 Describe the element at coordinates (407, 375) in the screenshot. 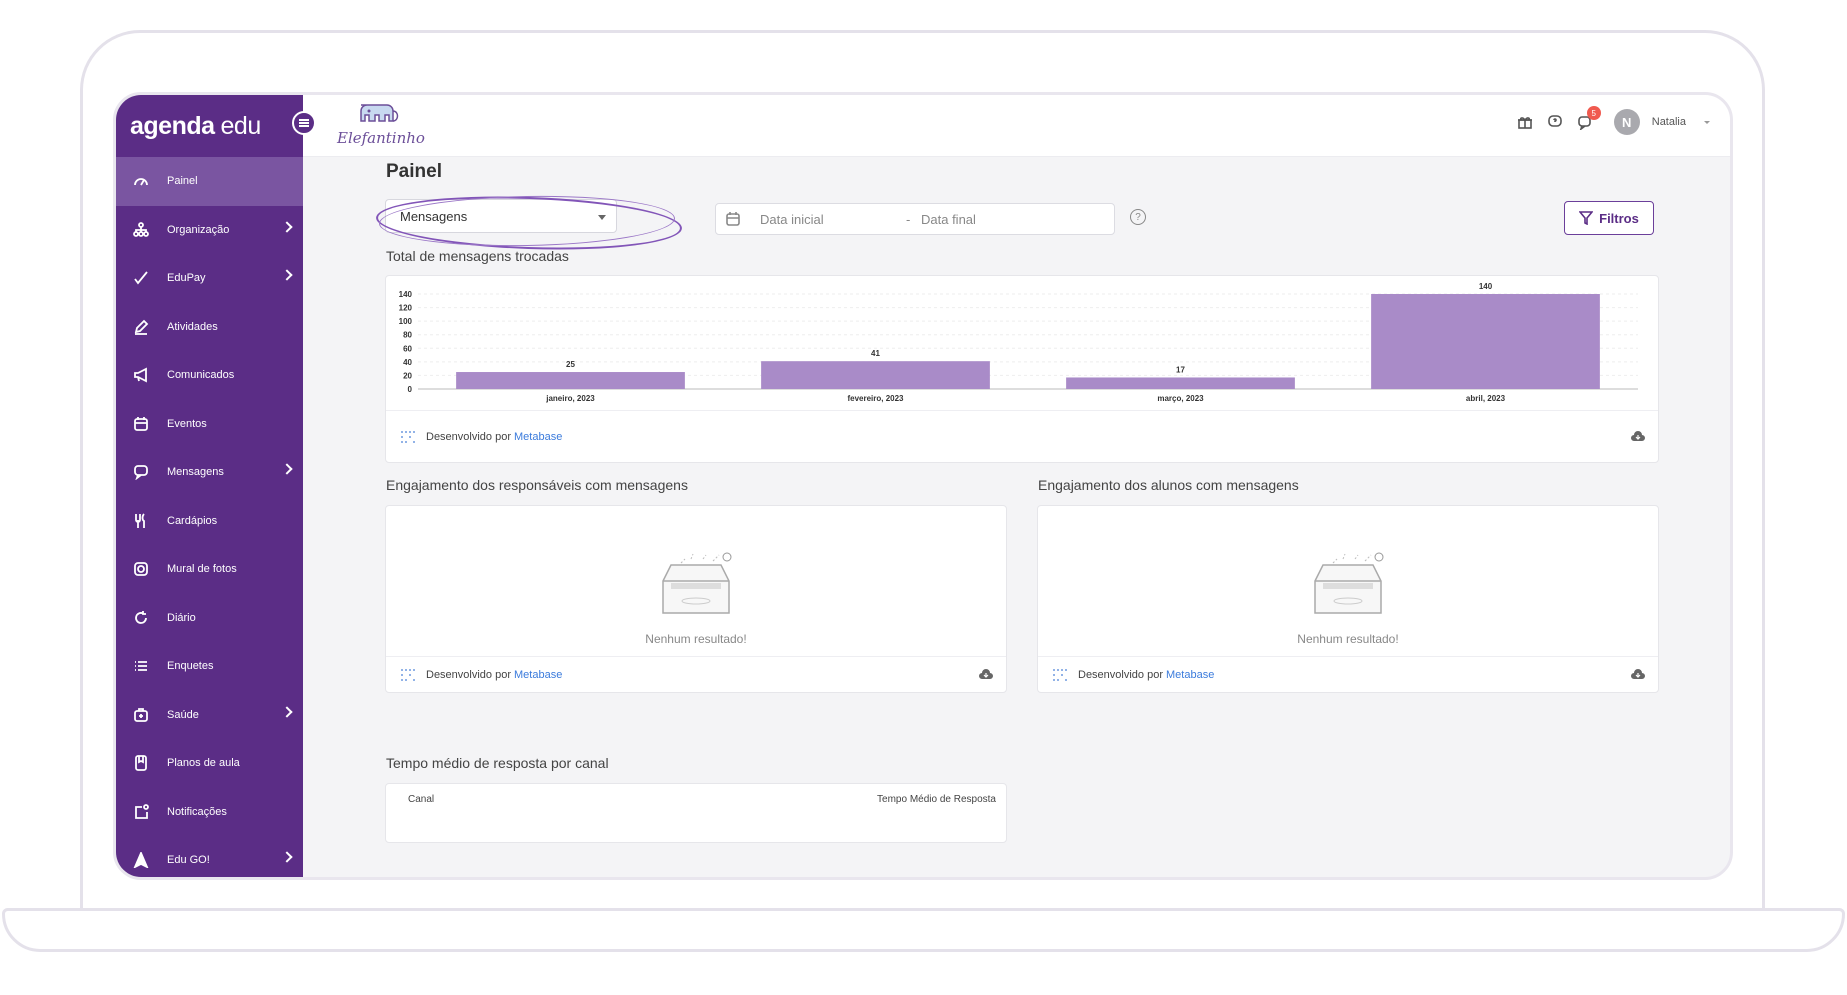

I see `y-tick-label: 20` at that location.